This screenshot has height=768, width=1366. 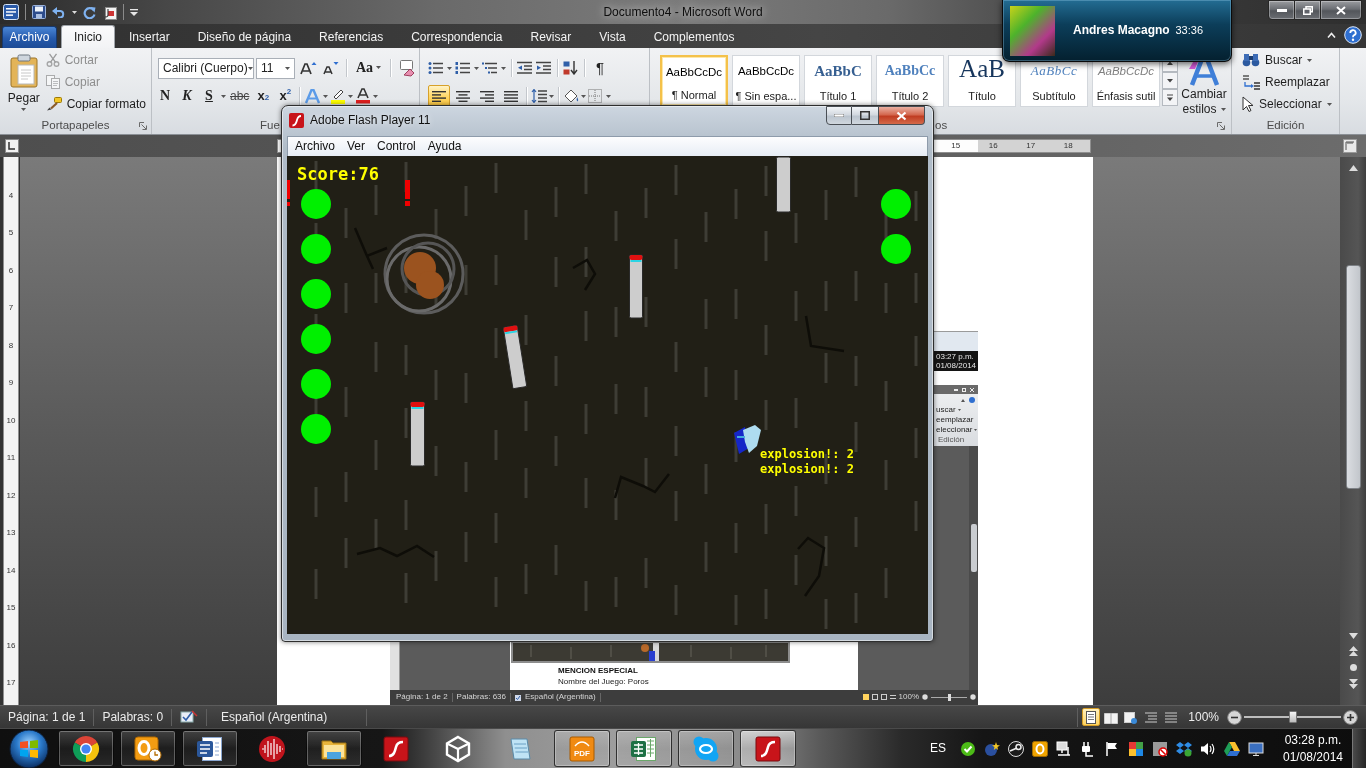 I want to click on view-button, so click(x=1091, y=717).